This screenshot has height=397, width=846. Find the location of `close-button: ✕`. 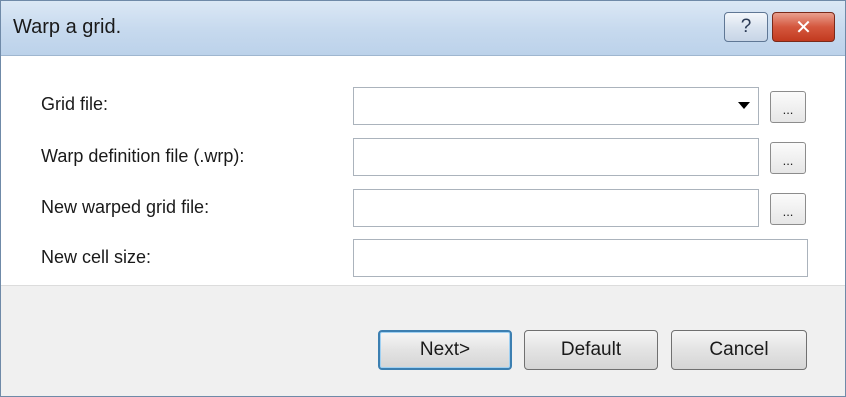

close-button: ✕ is located at coordinates (803, 27).